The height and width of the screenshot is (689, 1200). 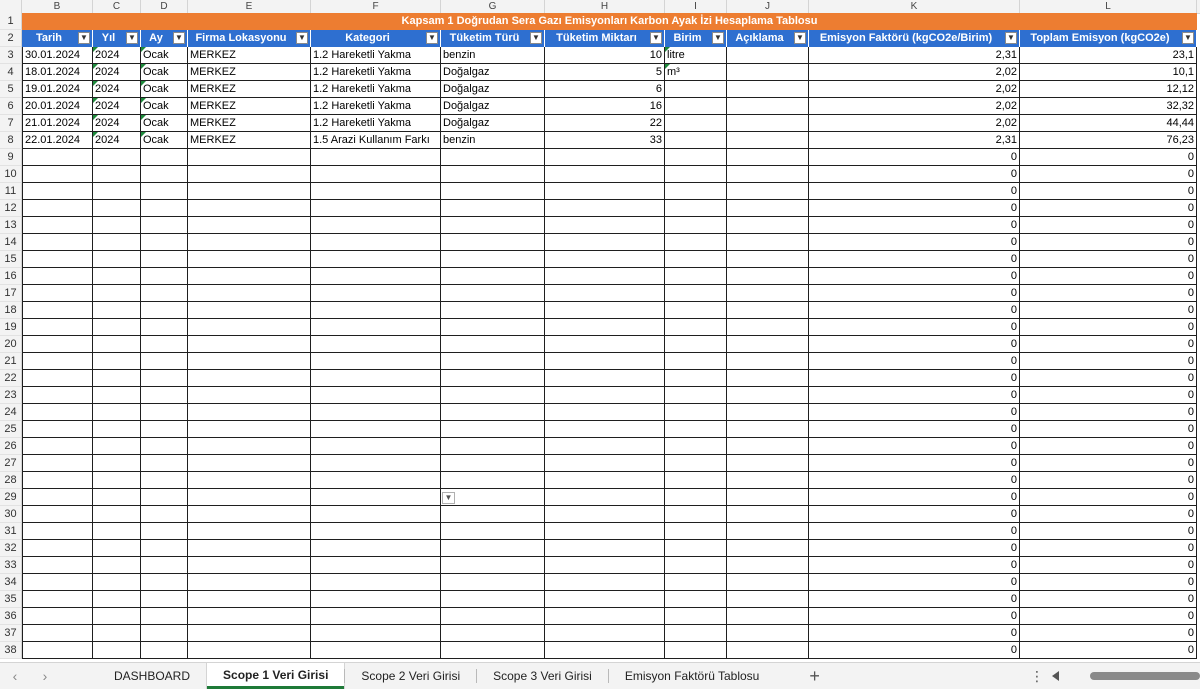 What do you see at coordinates (605, 123) in the screenshot?
I see `table-cell: 22` at bounding box center [605, 123].